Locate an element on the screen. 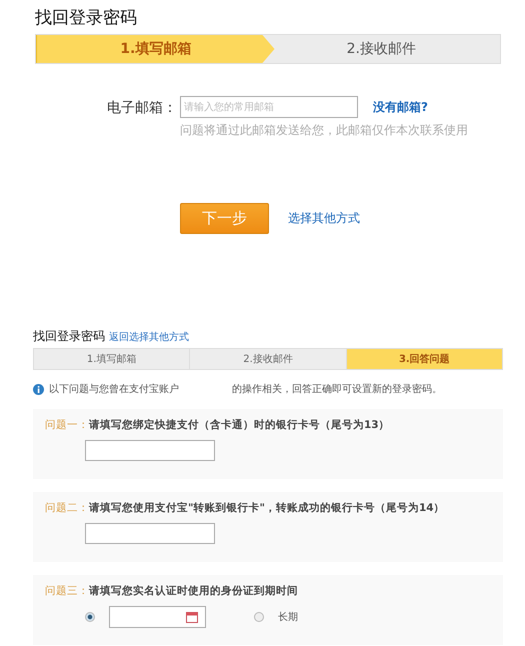  question-text: 请填写您使用支付宝"转账到银行卡"，转账成功的银行卡号（尾号为14） is located at coordinates (267, 508).